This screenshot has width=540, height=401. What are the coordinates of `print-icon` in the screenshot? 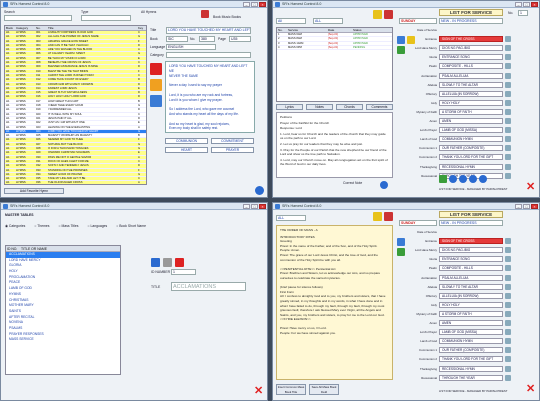 It's located at (483, 179).